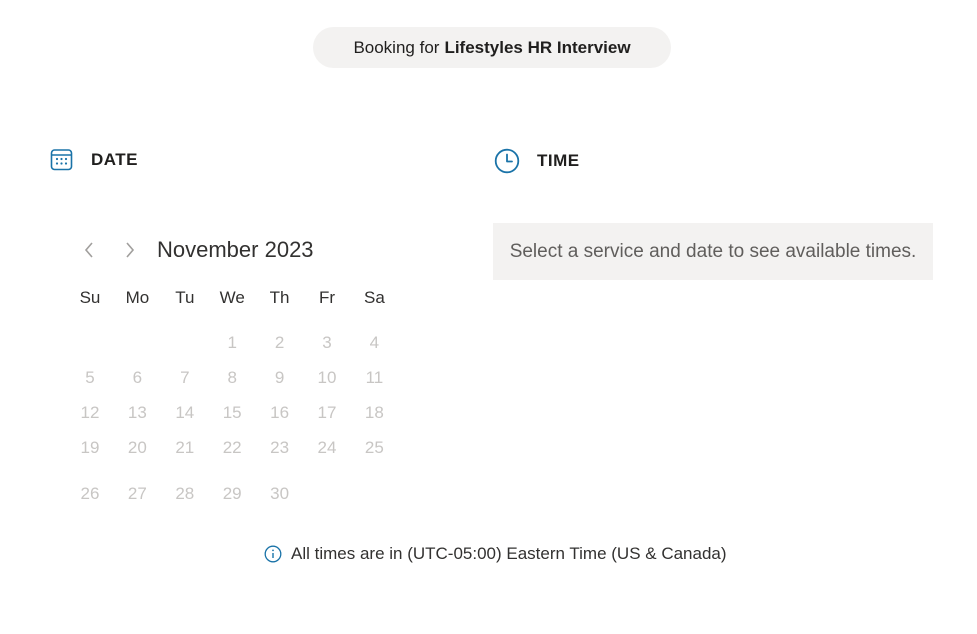 The height and width of the screenshot is (634, 977). I want to click on calendar-day-disabled: 1, so click(232, 342).